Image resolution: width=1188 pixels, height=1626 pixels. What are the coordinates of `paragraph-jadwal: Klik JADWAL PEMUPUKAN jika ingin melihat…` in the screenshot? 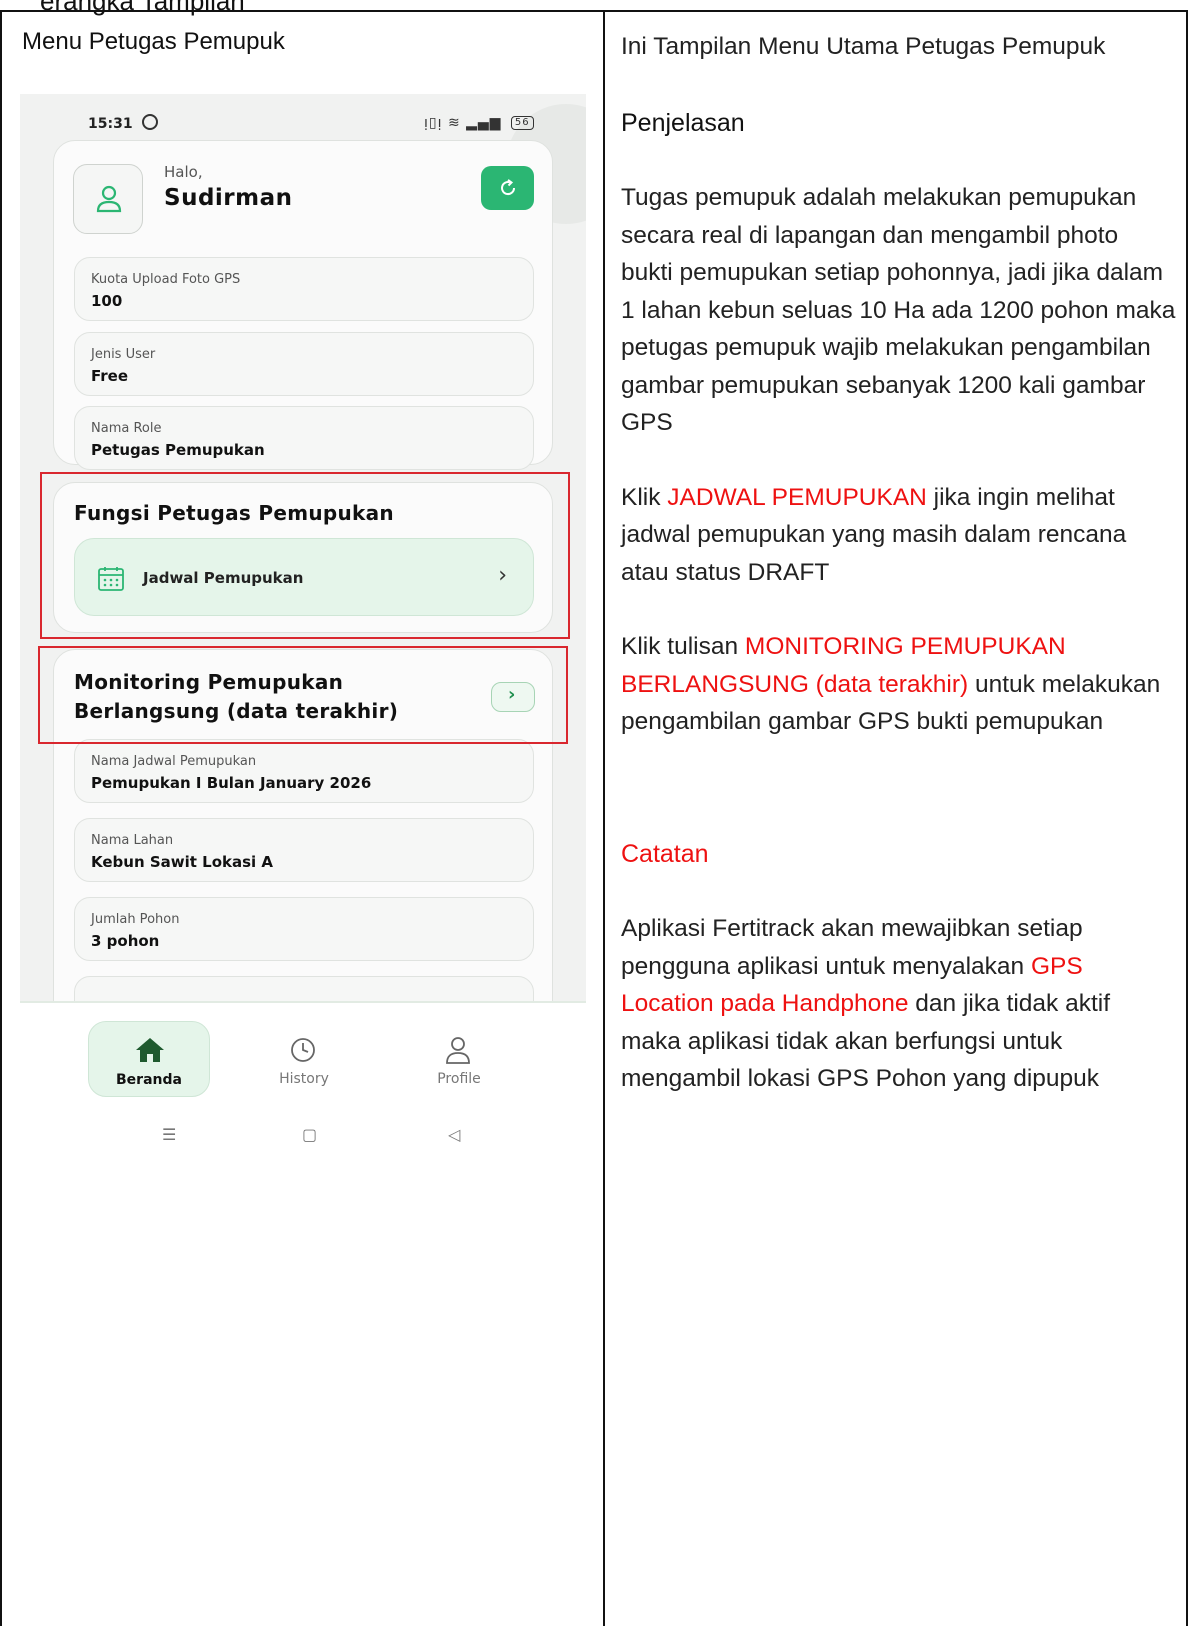 It's located at (898, 535).